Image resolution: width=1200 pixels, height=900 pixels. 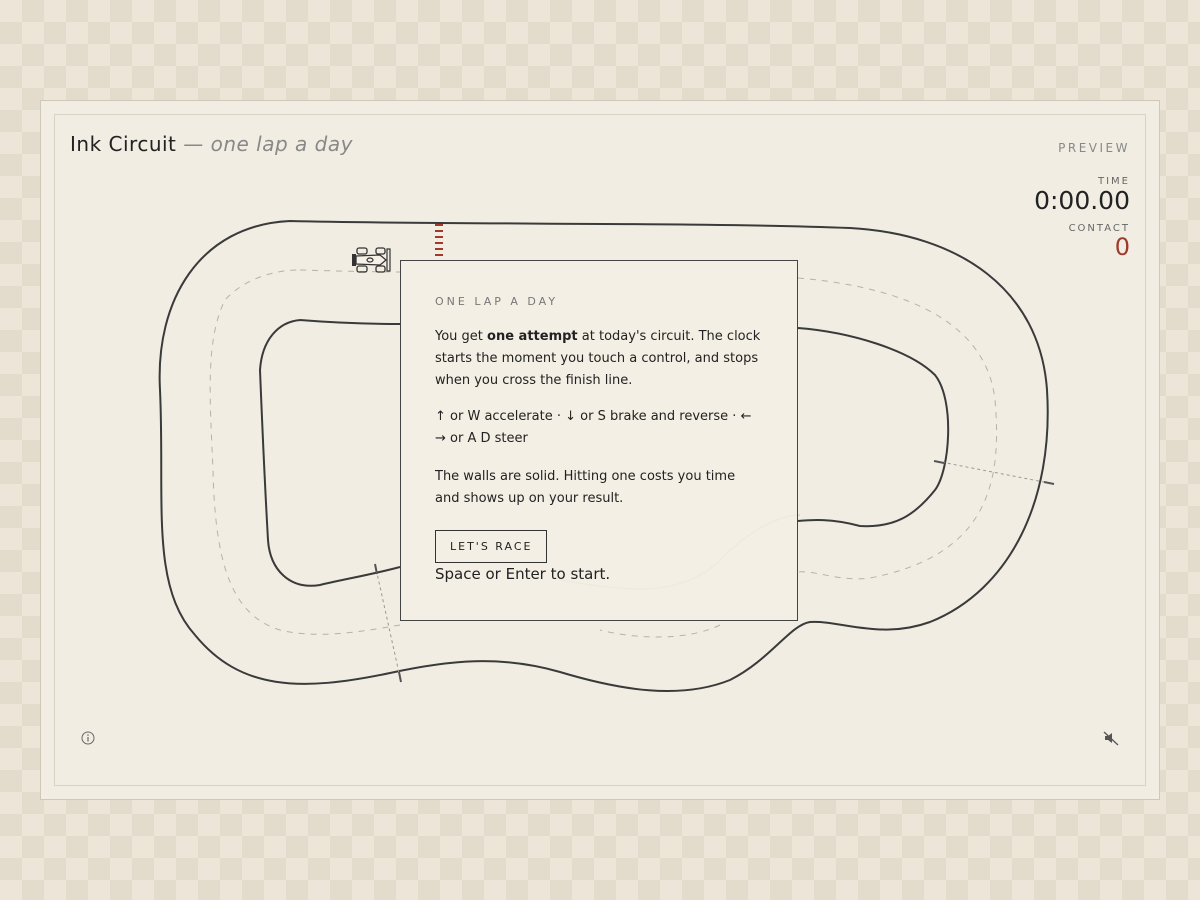 I want to click on game-title: Ink Circuit — one lap a day, so click(x=211, y=144).